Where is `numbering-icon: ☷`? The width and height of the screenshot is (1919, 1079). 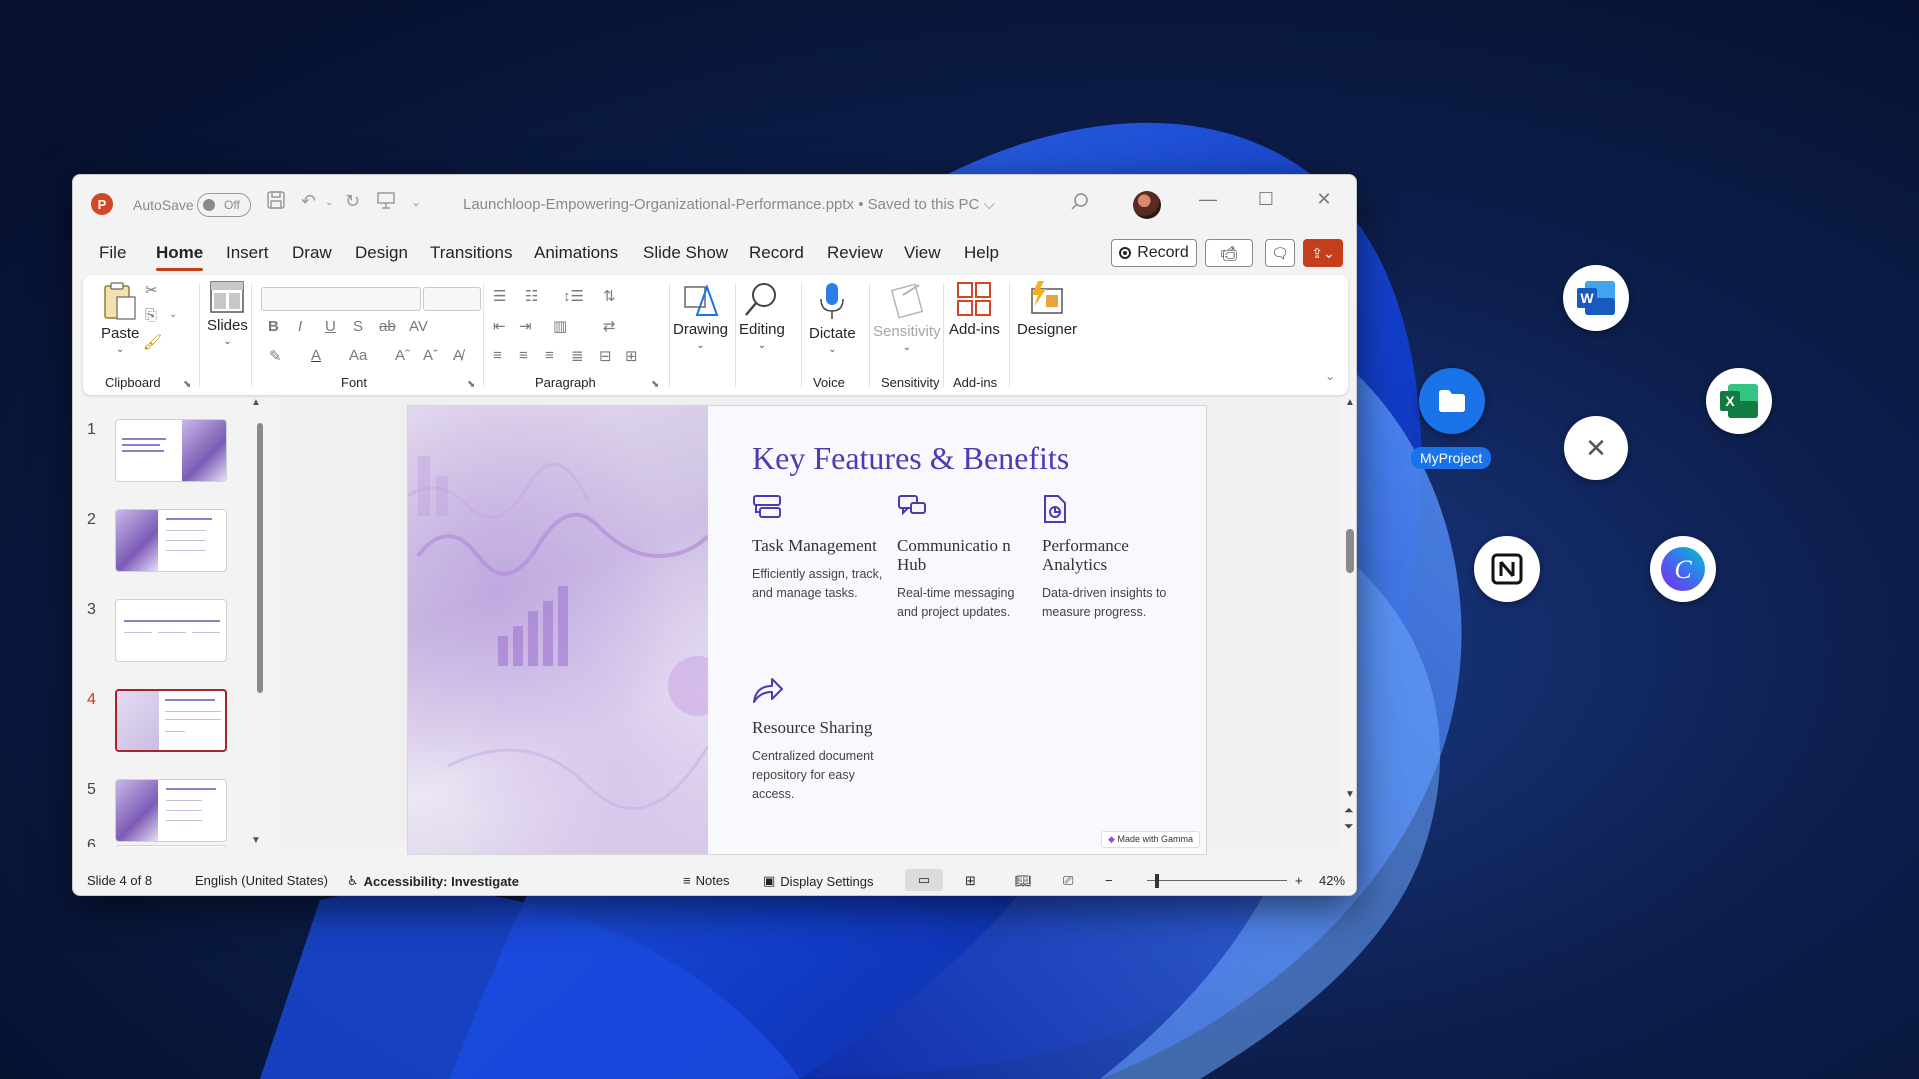 numbering-icon: ☷ is located at coordinates (531, 296).